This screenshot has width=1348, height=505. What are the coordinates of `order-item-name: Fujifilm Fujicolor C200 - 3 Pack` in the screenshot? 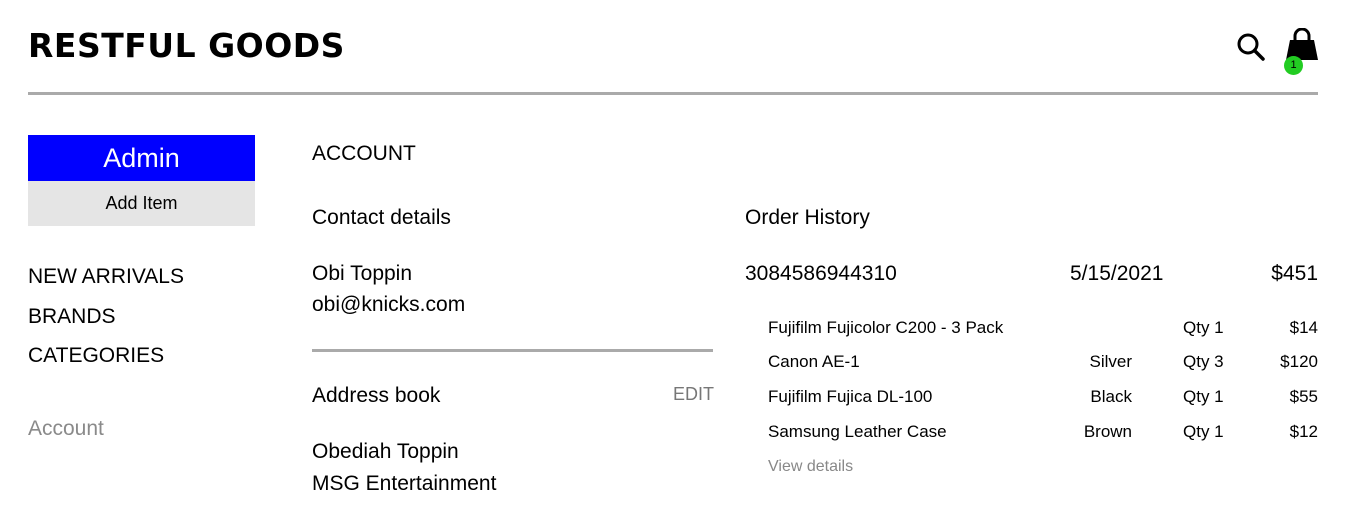 It's located at (886, 327).